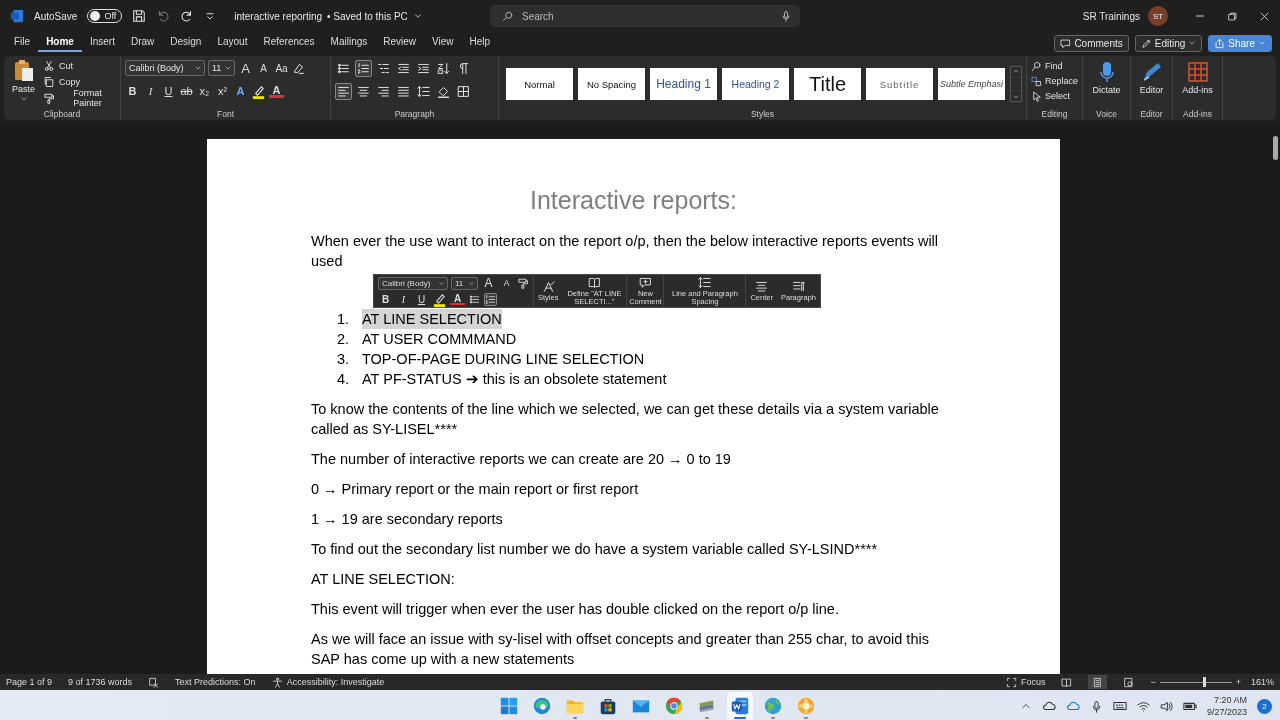 This screenshot has height=720, width=1280. Describe the element at coordinates (1091, 43) in the screenshot. I see `comments-button: Comments` at that location.